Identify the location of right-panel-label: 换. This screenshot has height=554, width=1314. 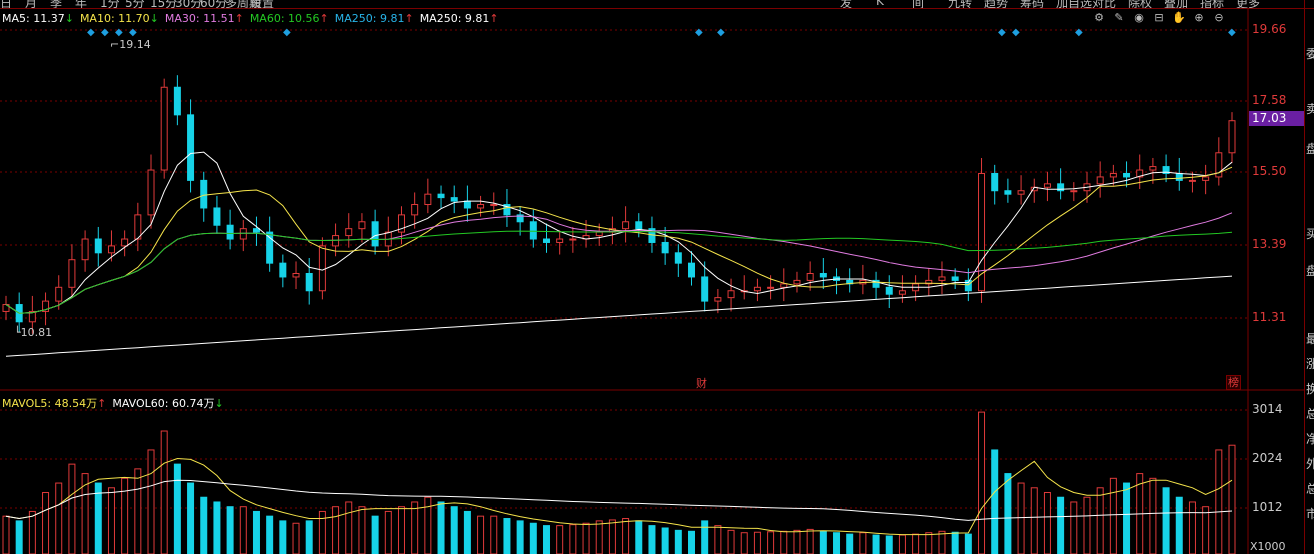
(1310, 388).